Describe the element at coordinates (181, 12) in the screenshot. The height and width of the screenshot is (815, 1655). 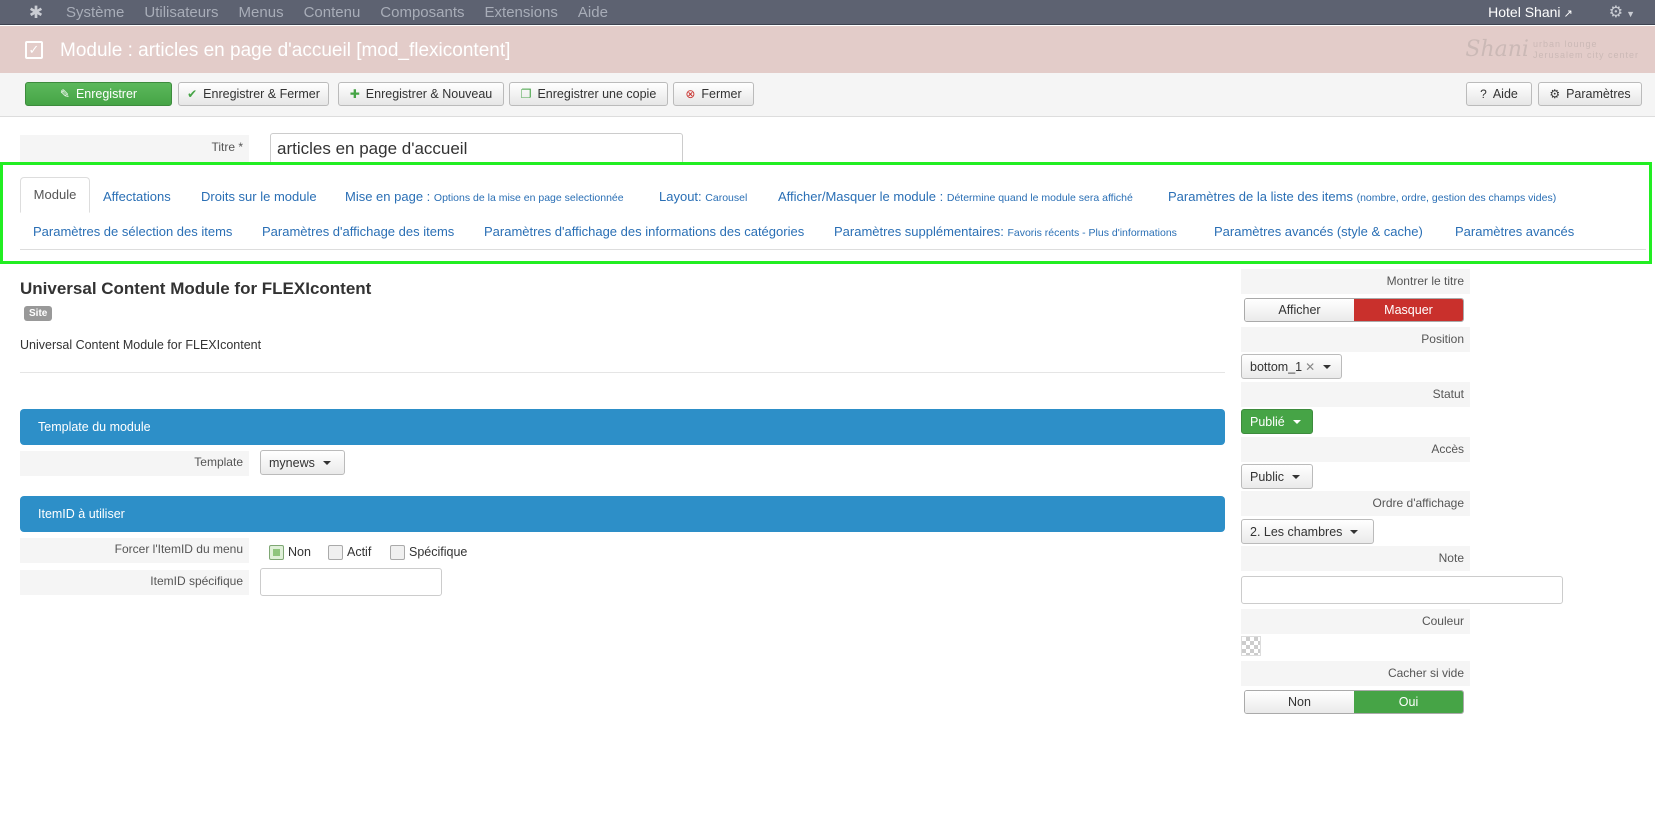
I see `menu-utilisateurs: Utilisateurs` at that location.